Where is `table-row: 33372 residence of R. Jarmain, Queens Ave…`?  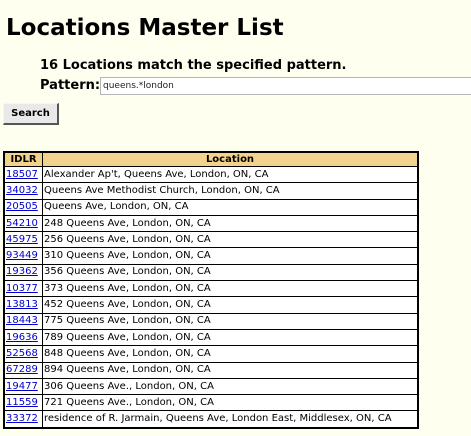 table-row: 33372 residence of R. Jarmain, Queens Ave… is located at coordinates (211, 419).